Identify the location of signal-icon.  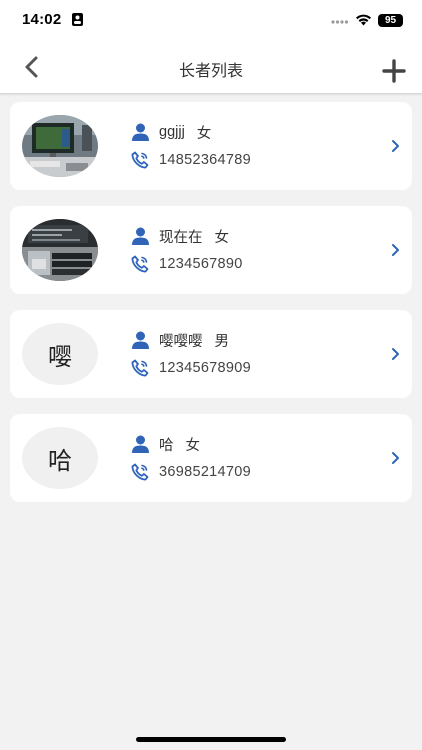
(340, 22).